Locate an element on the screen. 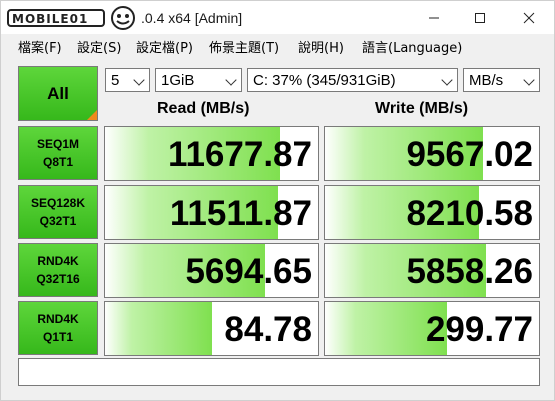  menu-profile: 設定檔(P) is located at coordinates (164, 46).